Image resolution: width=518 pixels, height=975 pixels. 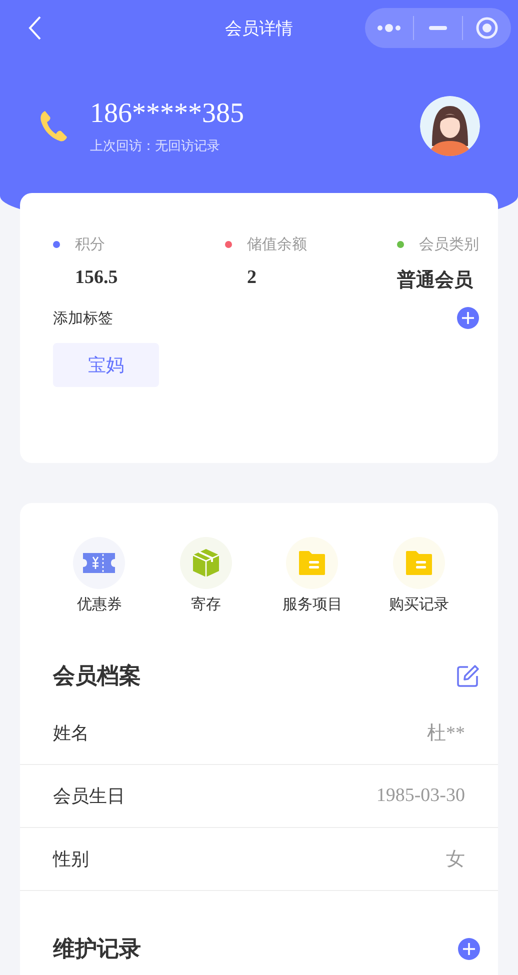 What do you see at coordinates (53, 126) in the screenshot?
I see `phone-icon` at bounding box center [53, 126].